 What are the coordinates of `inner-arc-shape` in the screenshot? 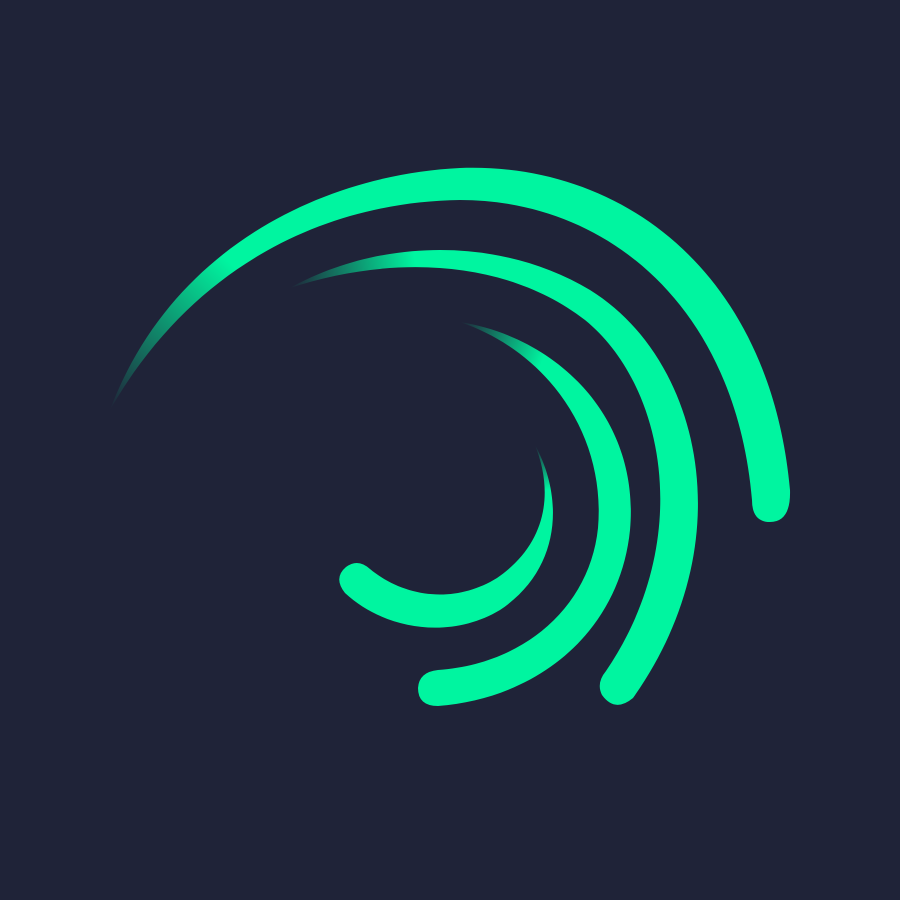 It's located at (446, 536).